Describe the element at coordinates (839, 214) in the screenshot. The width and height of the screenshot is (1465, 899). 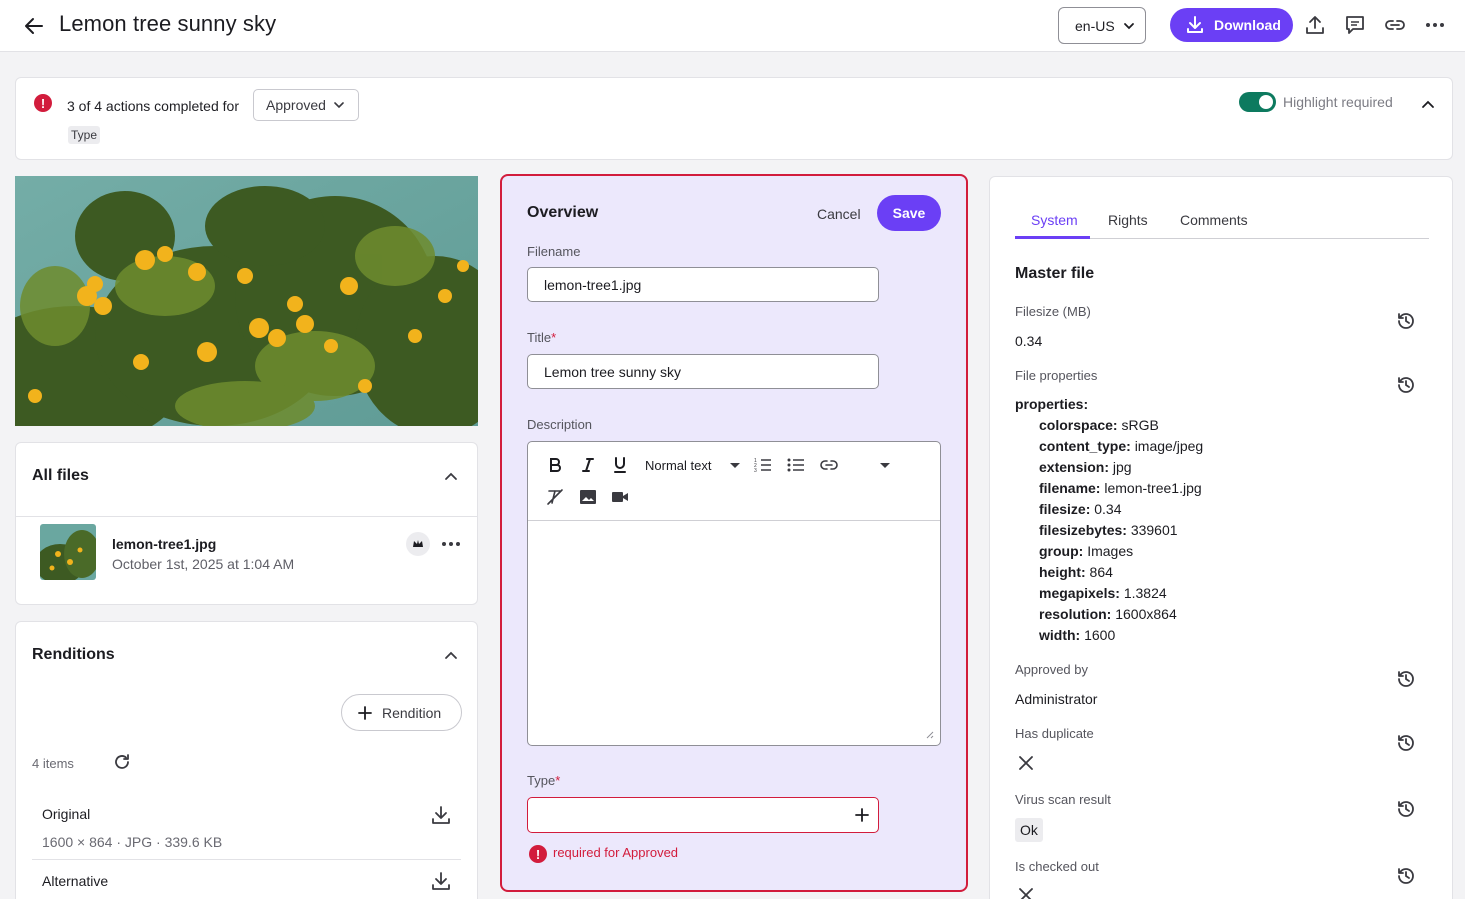
I see `cancel-button: Cancel` at that location.